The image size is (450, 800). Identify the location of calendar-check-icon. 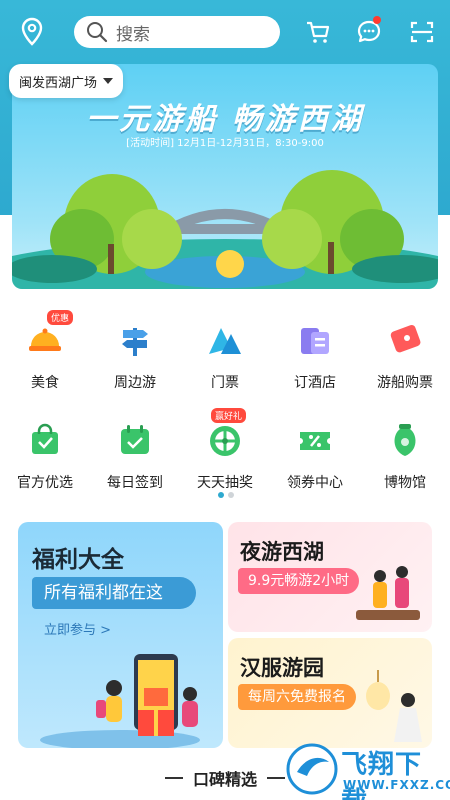
(135, 440).